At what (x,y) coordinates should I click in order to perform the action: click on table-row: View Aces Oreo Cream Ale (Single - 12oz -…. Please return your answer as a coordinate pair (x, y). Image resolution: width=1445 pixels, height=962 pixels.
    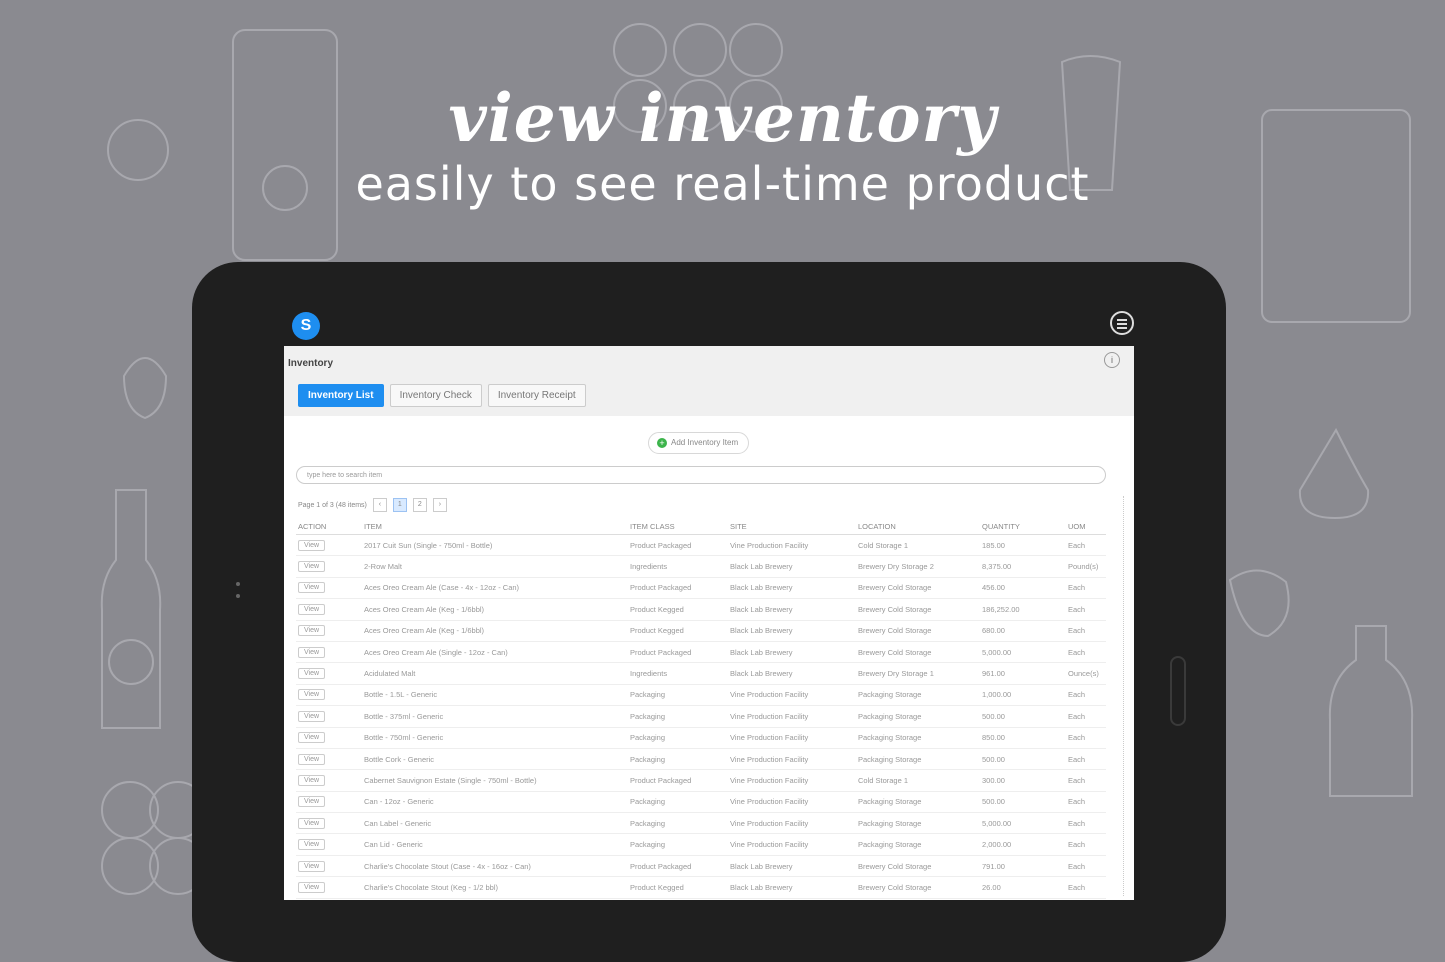
    Looking at the image, I should click on (701, 652).